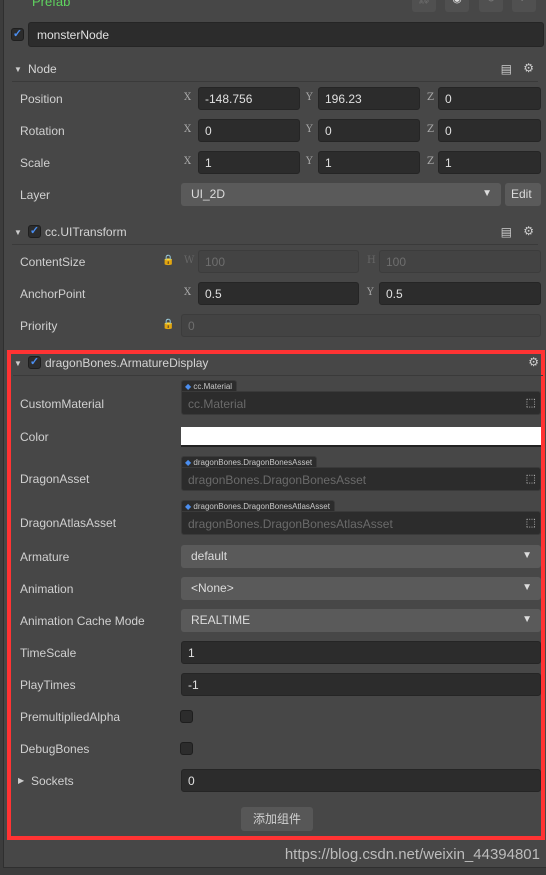  What do you see at coordinates (361, 684) in the screenshot?
I see `play-times-input: -1` at bounding box center [361, 684].